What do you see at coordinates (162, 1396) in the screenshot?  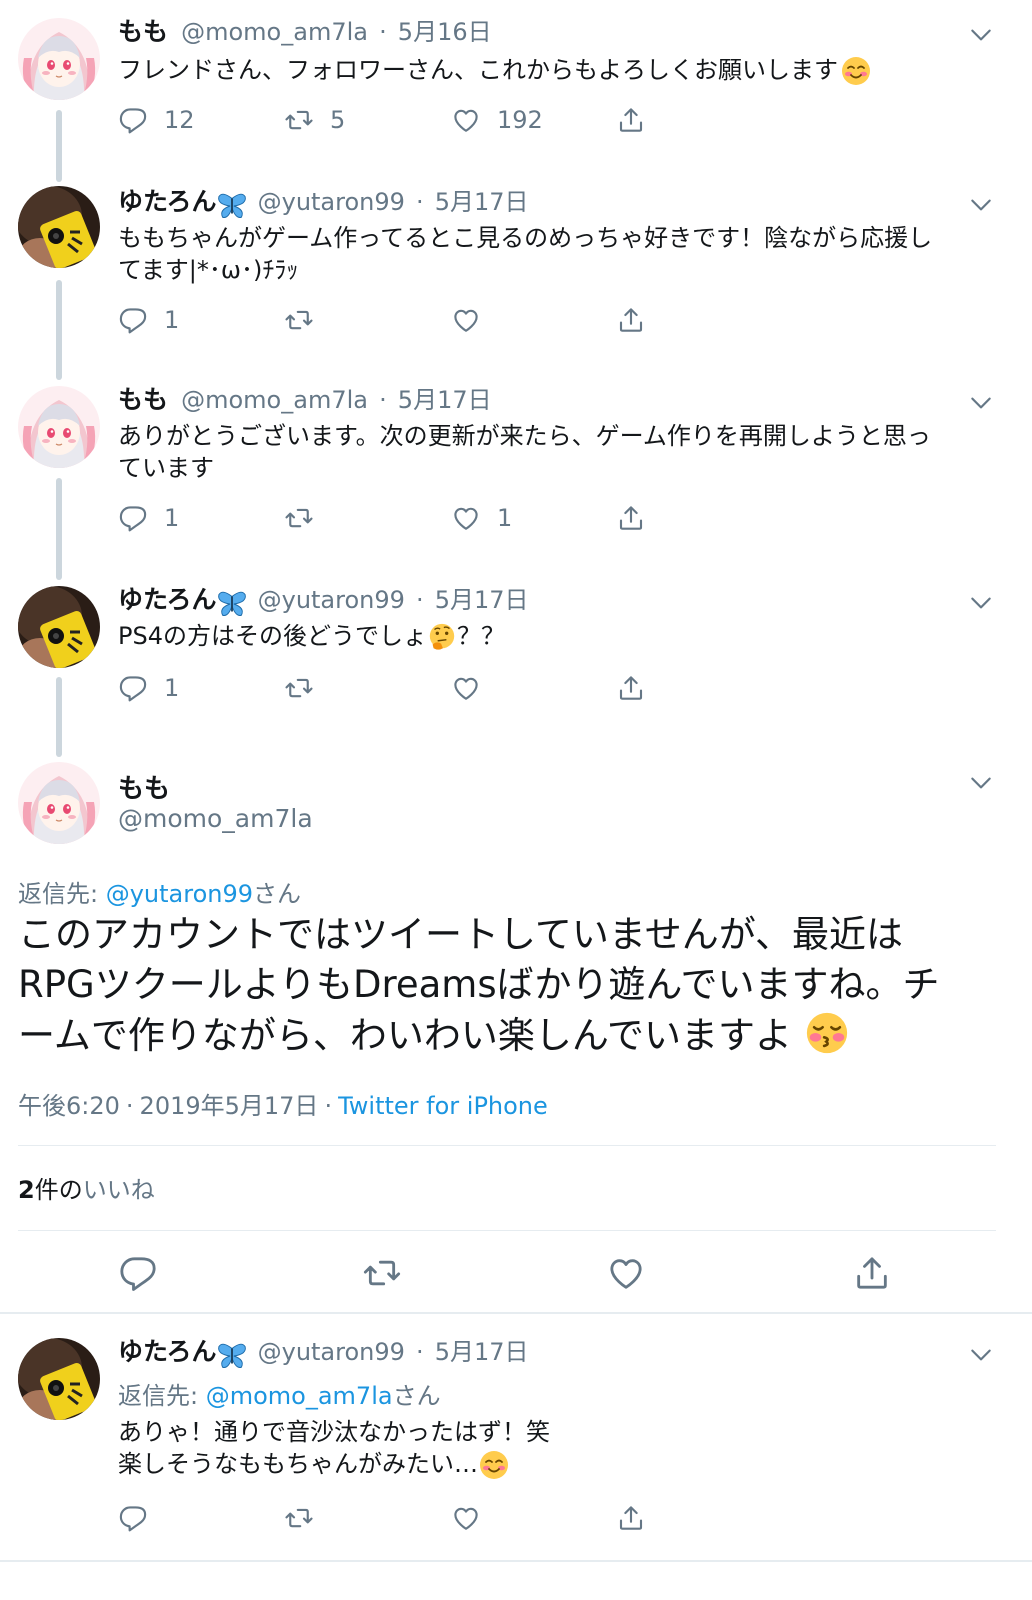 I see `reply-to-label: 返信先:` at bounding box center [162, 1396].